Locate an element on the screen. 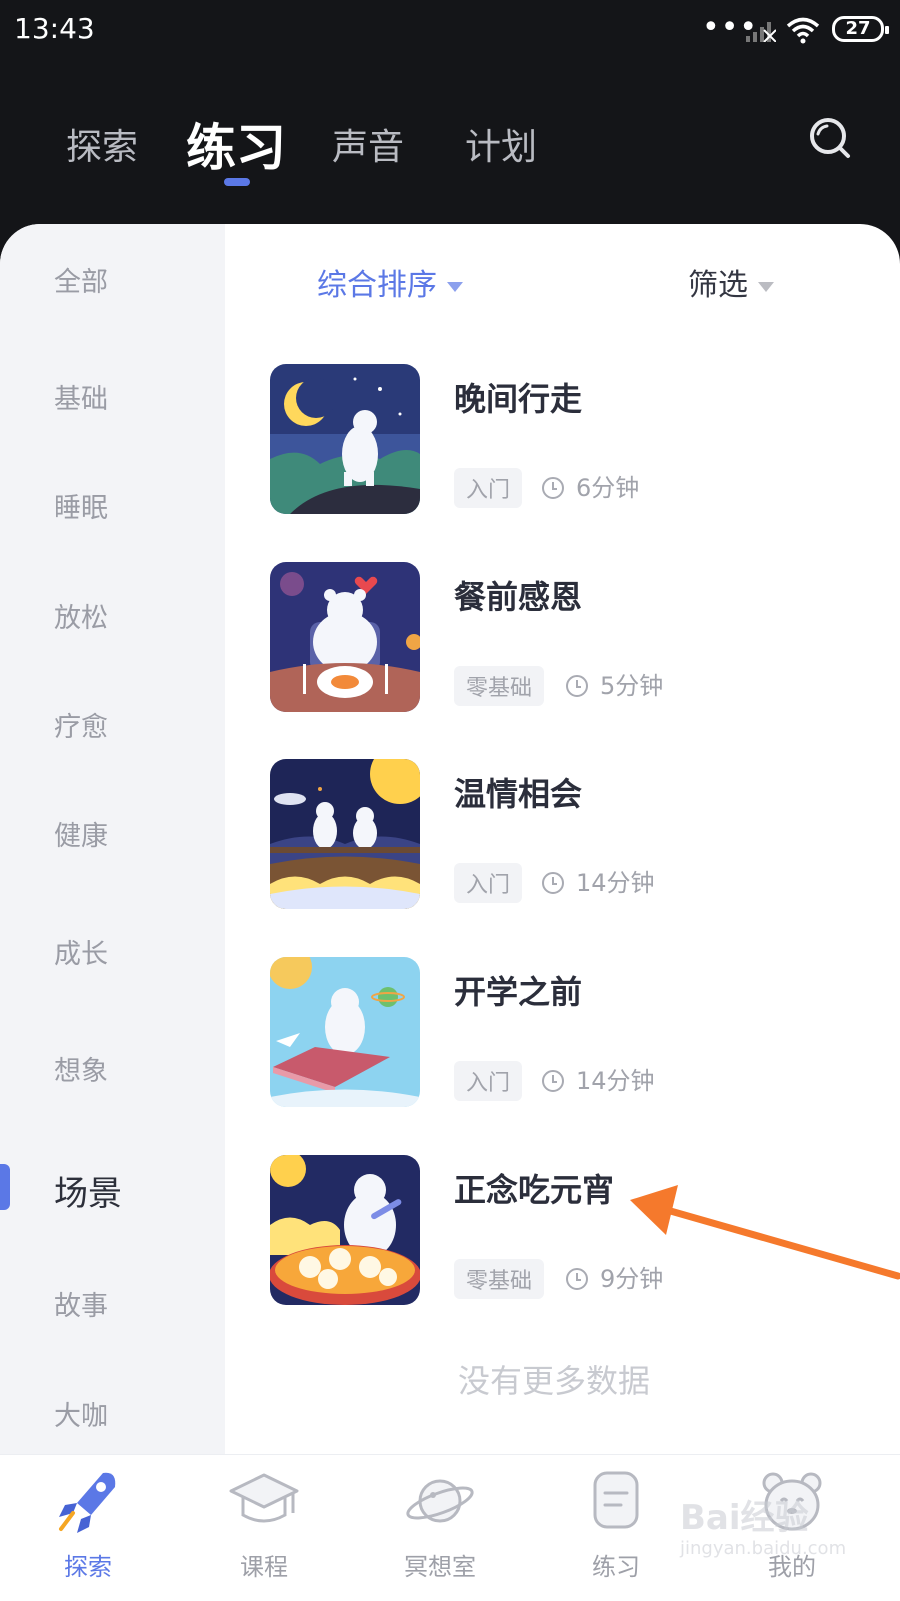 The height and width of the screenshot is (1601, 900). bottom-nav-label: 冥想室 is located at coordinates (440, 1567).